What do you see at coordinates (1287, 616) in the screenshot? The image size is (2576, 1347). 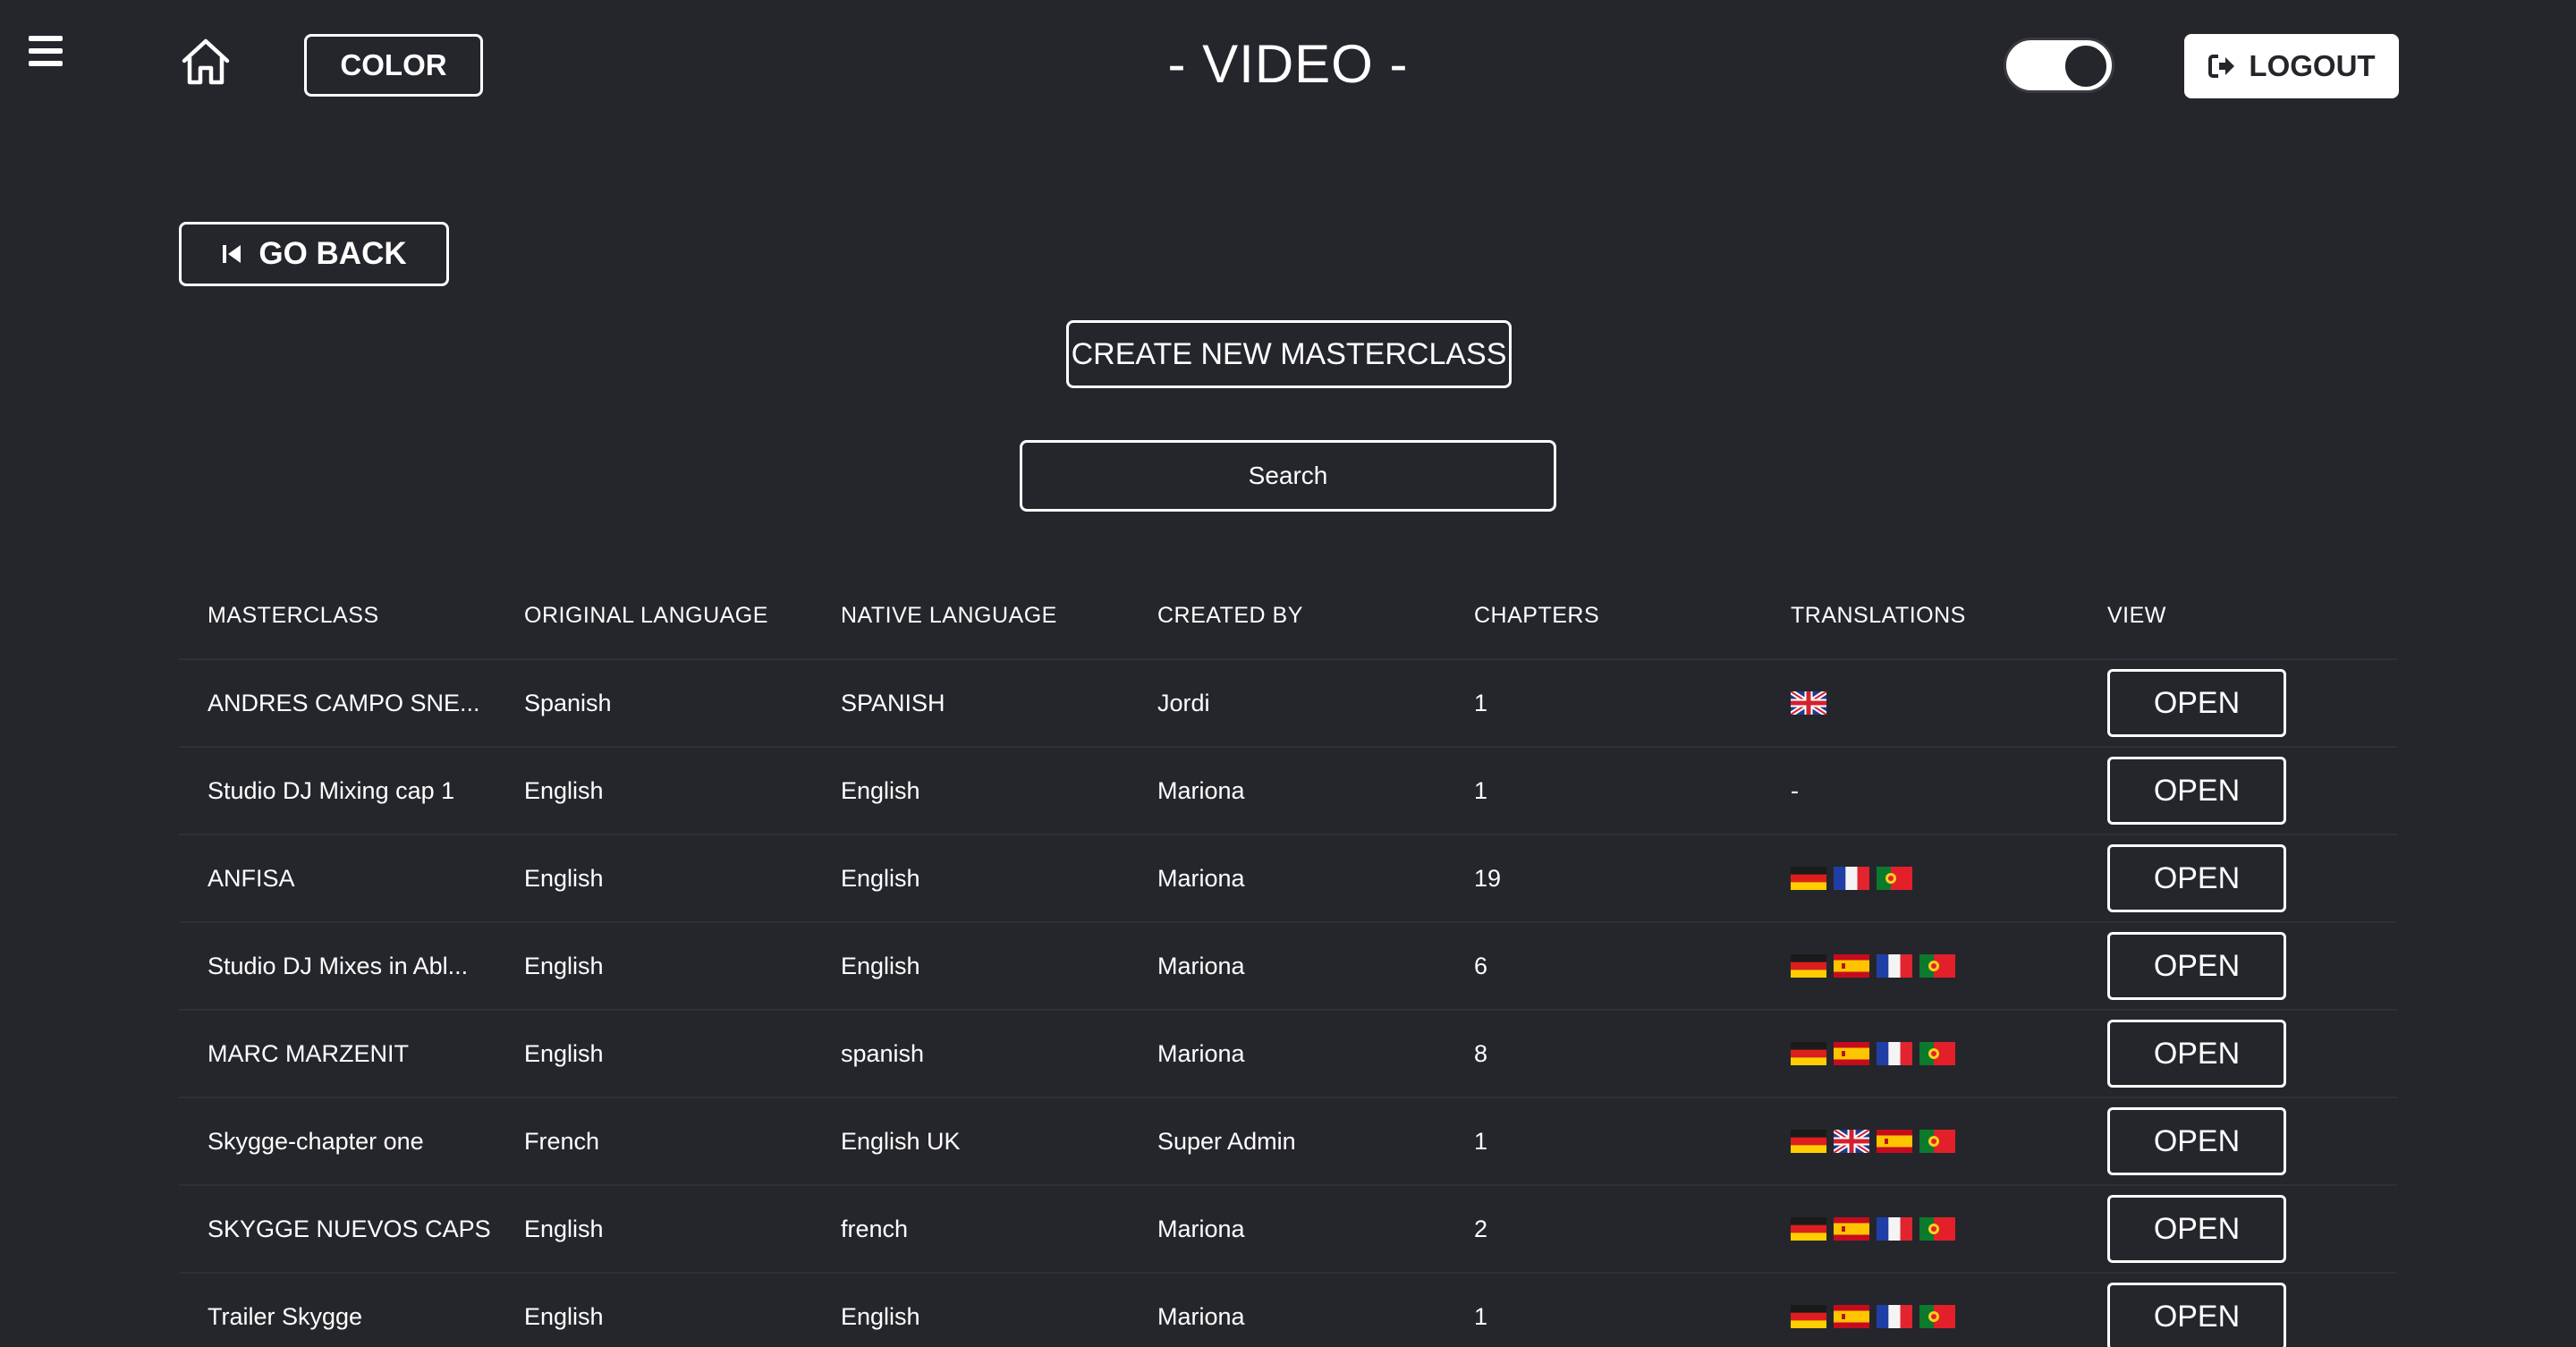 I see `column-header-created-by: CREATED BY` at bounding box center [1287, 616].